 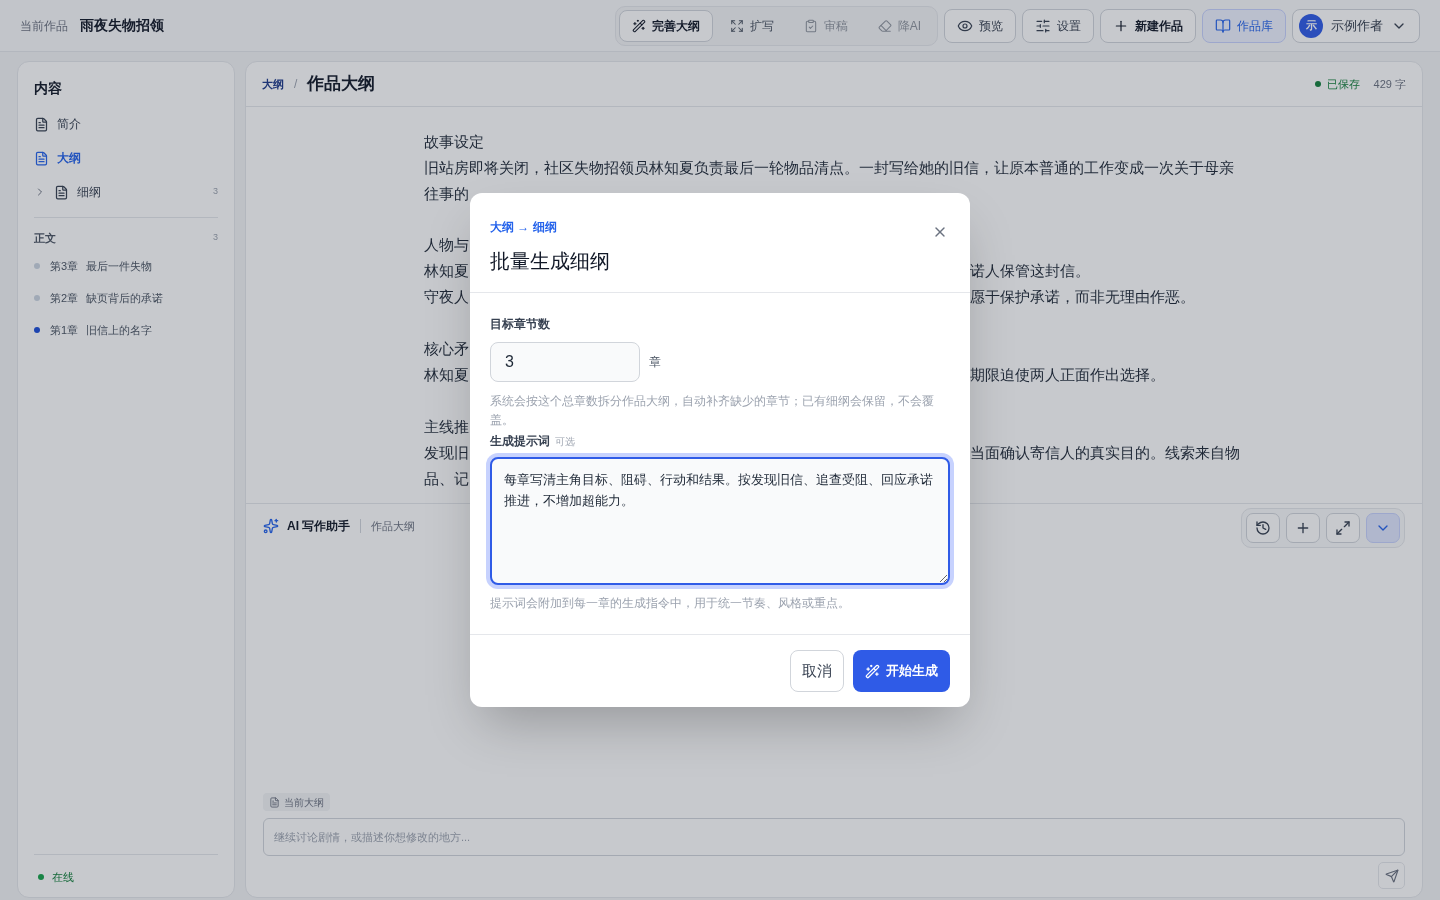 I want to click on chapter-count-field: 3, so click(x=565, y=361).